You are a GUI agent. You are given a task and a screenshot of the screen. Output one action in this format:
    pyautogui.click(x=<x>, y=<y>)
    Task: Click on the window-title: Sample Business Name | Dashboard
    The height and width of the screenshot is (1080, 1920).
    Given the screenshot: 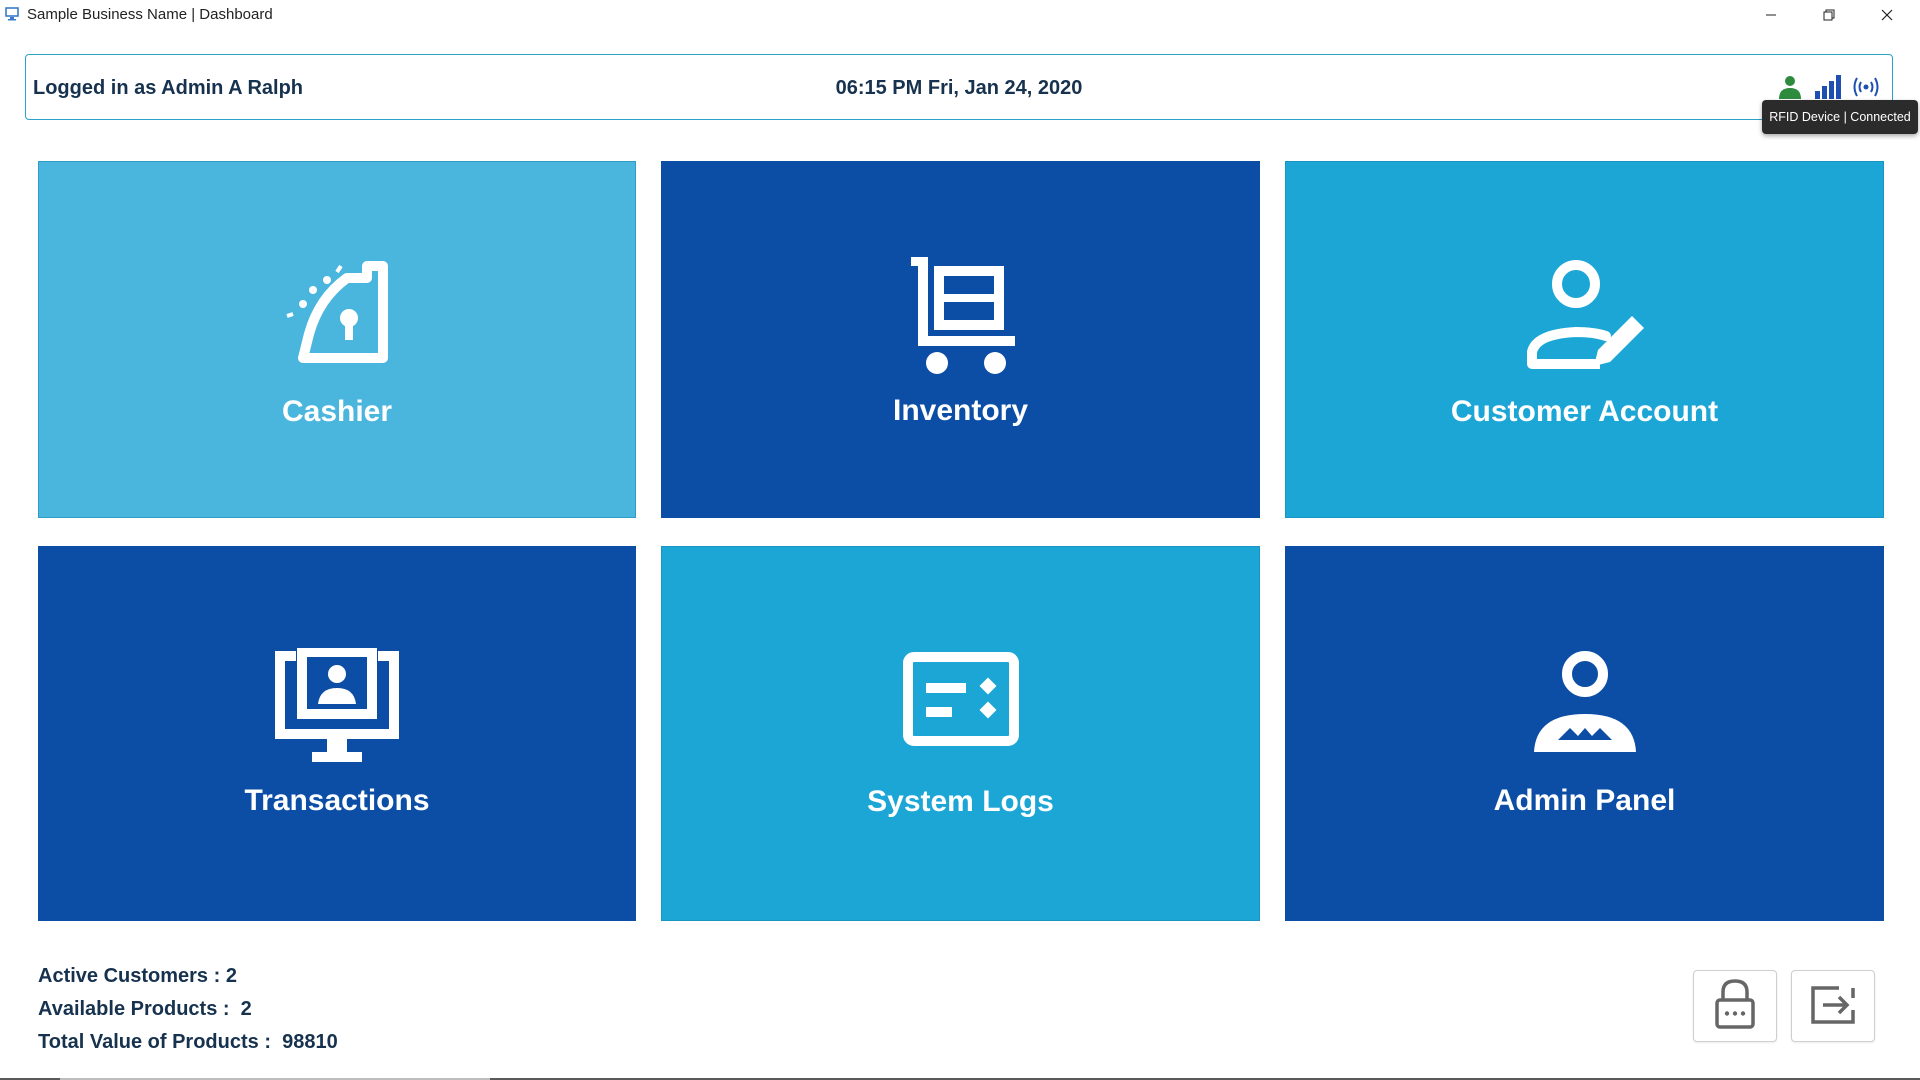 What is the action you would take?
    pyautogui.click(x=150, y=14)
    